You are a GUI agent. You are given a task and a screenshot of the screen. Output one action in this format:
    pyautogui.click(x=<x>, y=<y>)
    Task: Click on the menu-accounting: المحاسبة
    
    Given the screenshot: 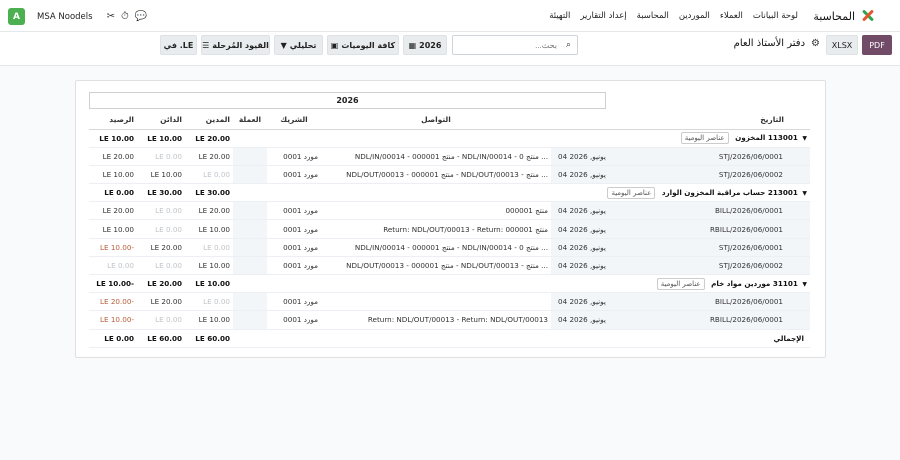 What is the action you would take?
    pyautogui.click(x=653, y=16)
    